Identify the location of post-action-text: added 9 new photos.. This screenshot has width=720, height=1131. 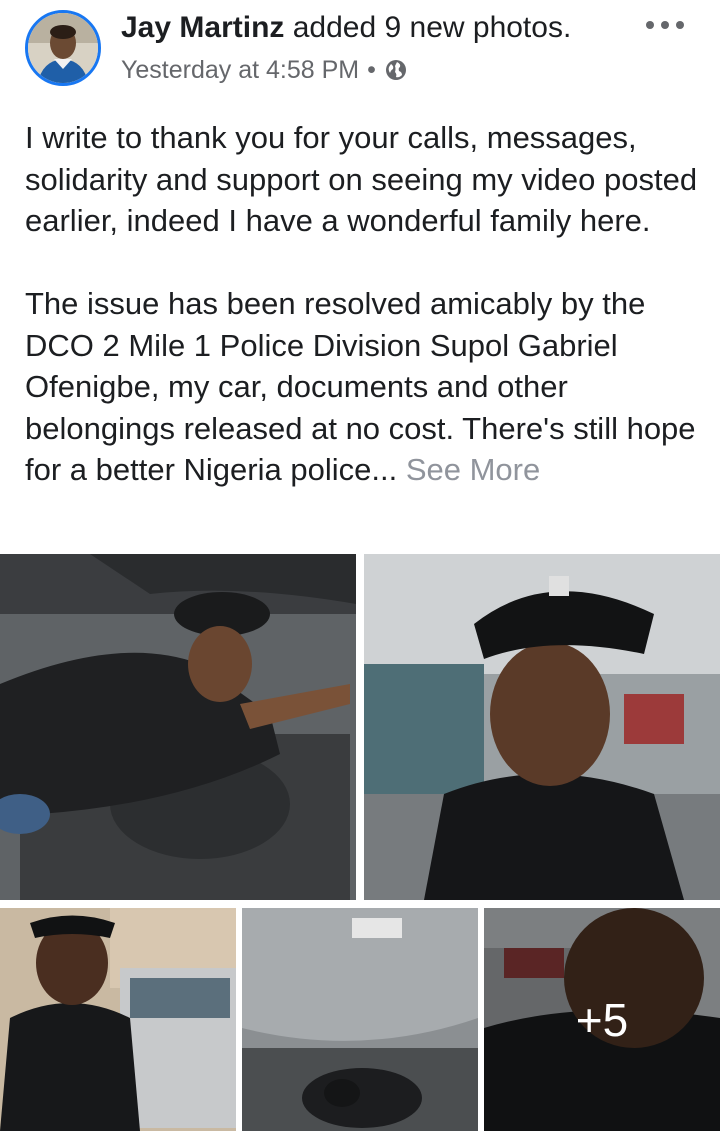
(432, 27).